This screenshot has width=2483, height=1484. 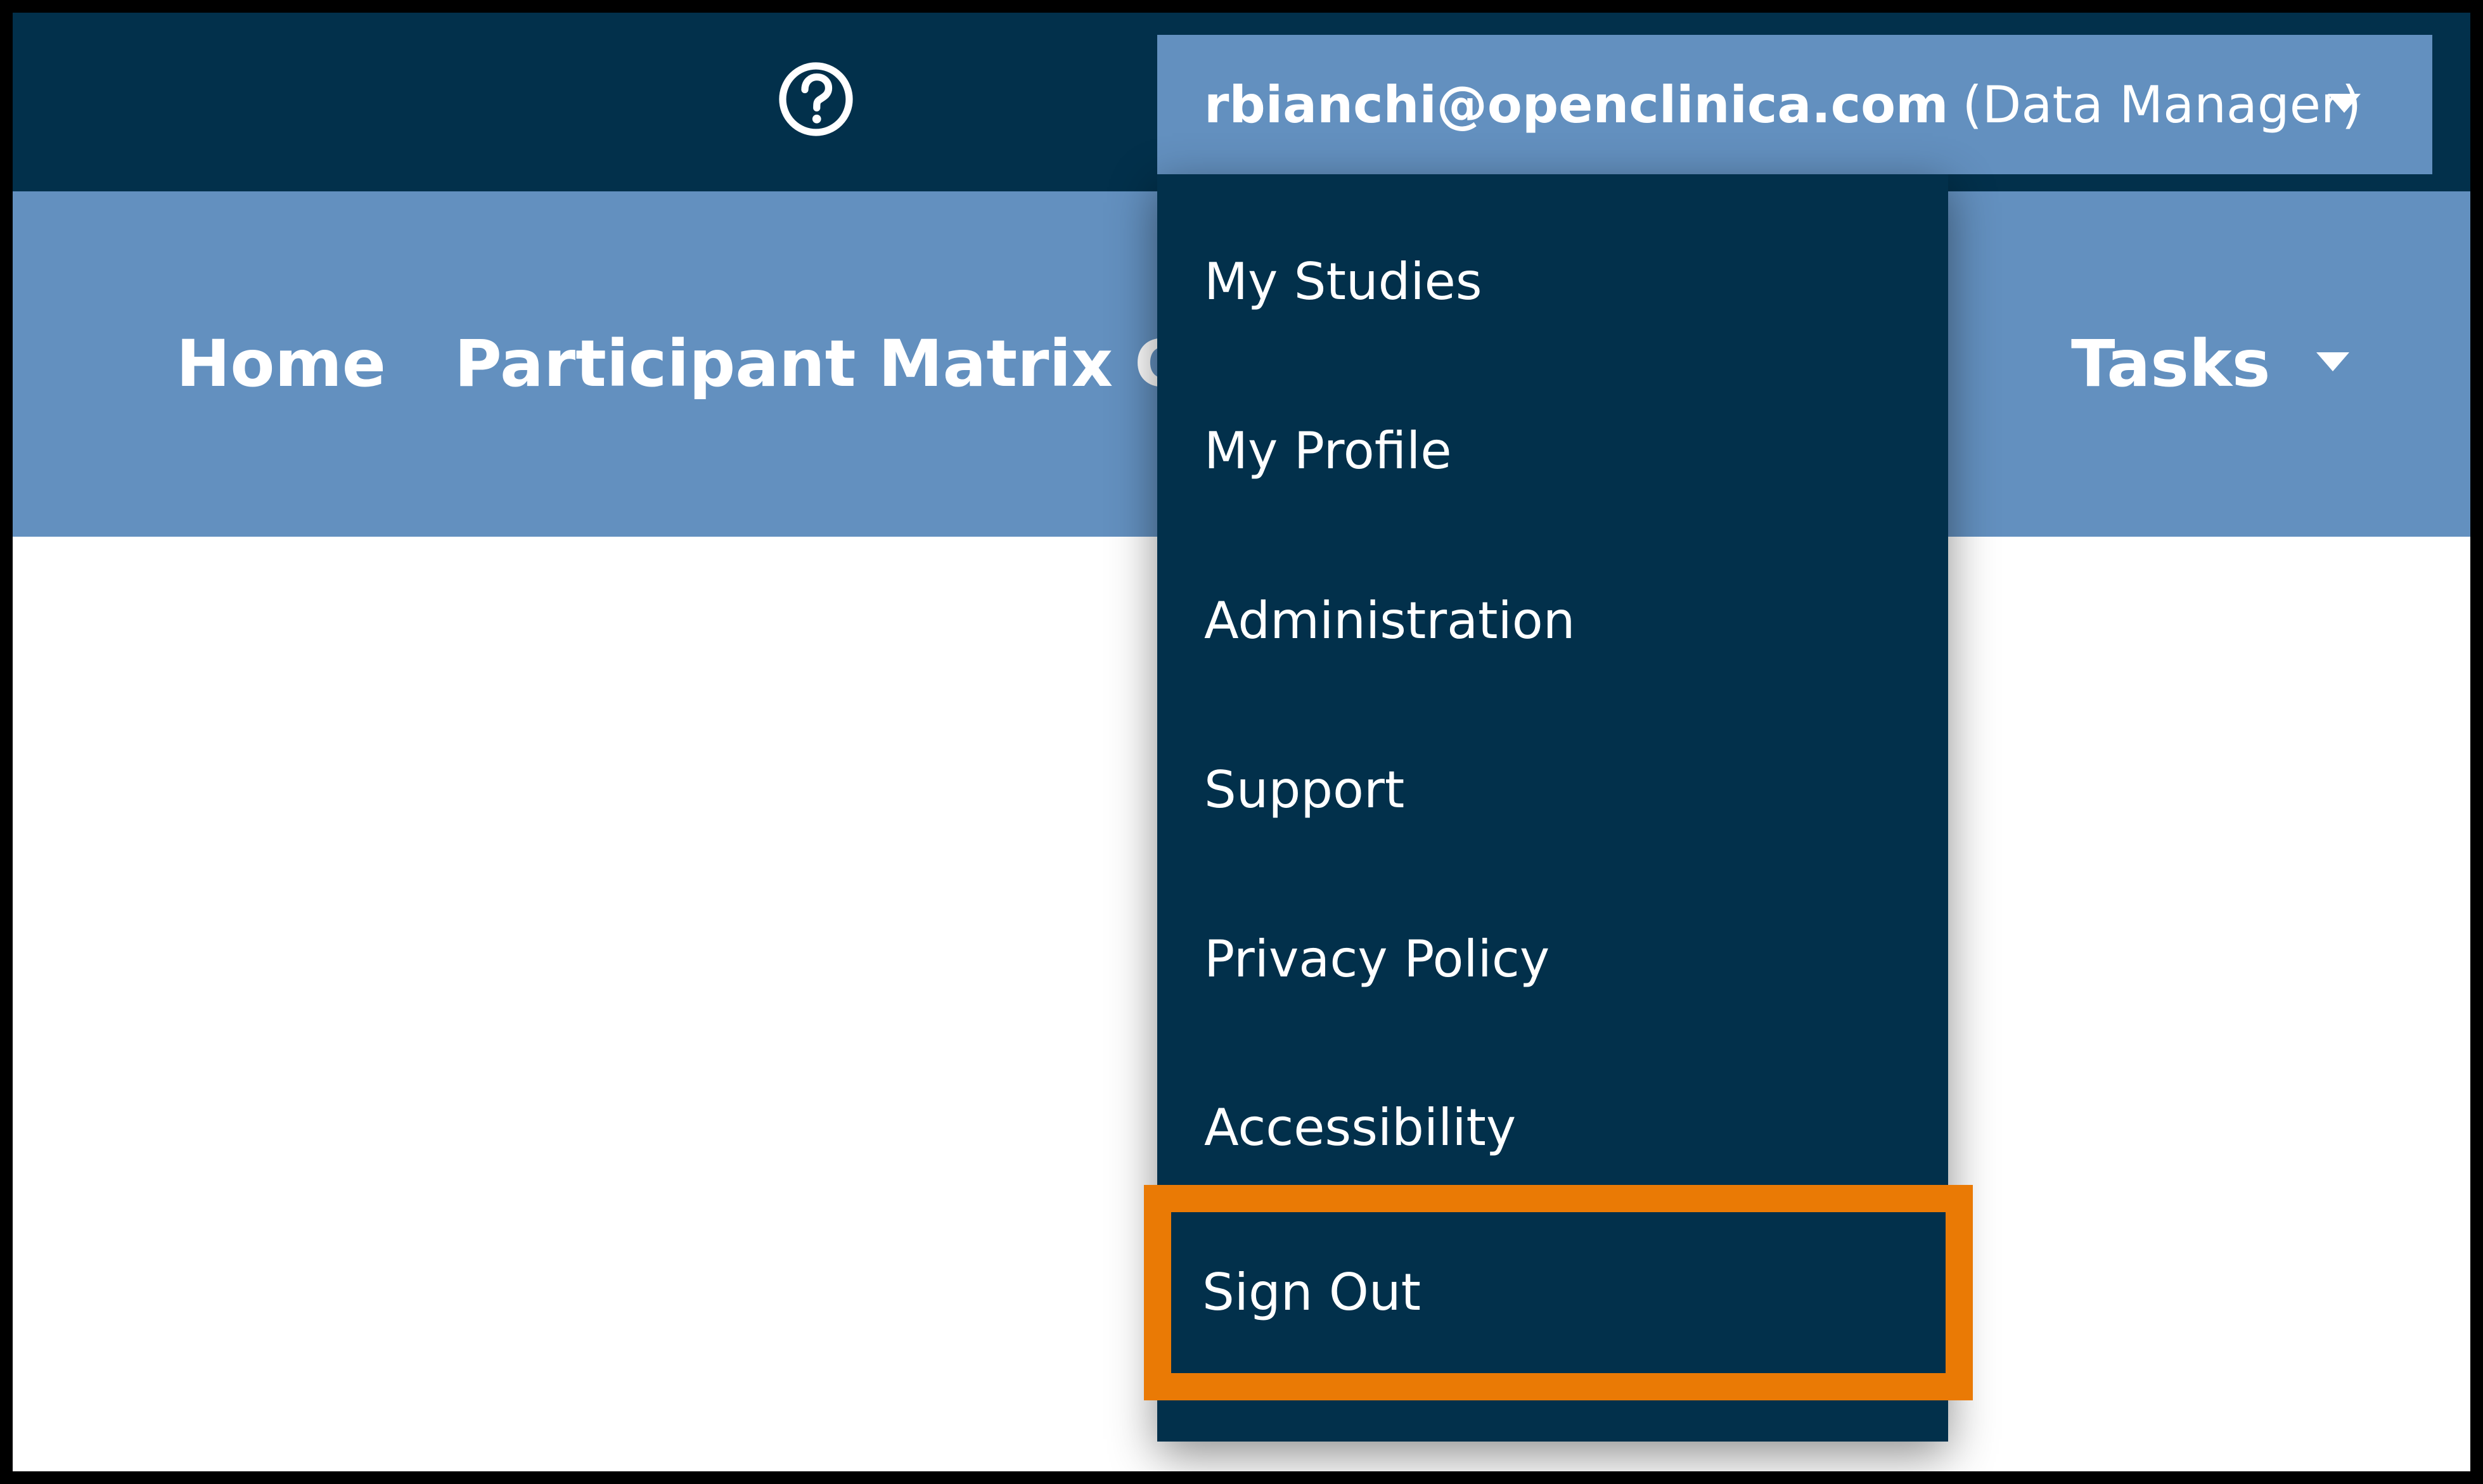 I want to click on menu-item-support: Support, so click(x=1304, y=789).